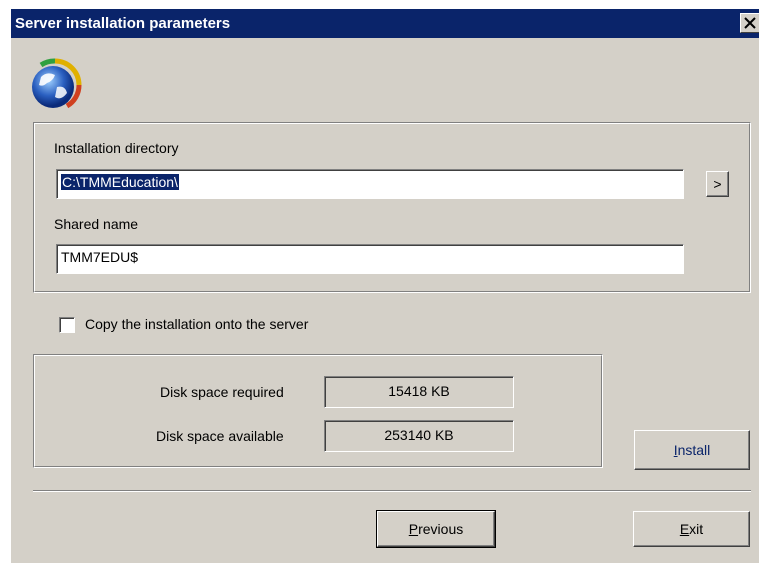 The image size is (759, 563). Describe the element at coordinates (392, 491) in the screenshot. I see `button-separator` at that location.